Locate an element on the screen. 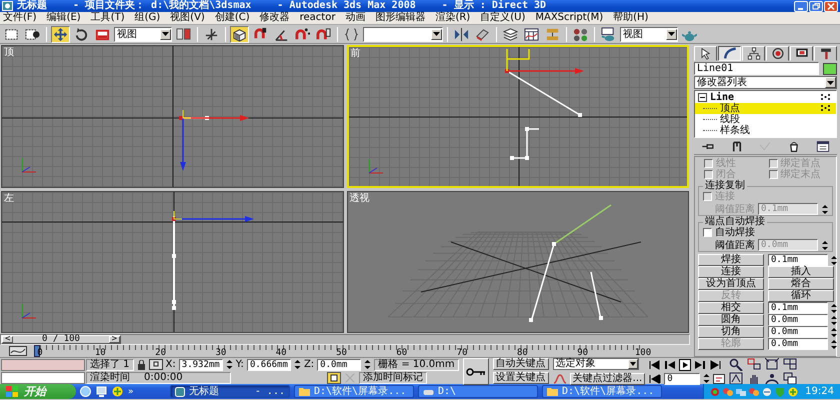 The height and width of the screenshot is (400, 840). coordinate-field: 3.932mm is located at coordinates (200, 364).